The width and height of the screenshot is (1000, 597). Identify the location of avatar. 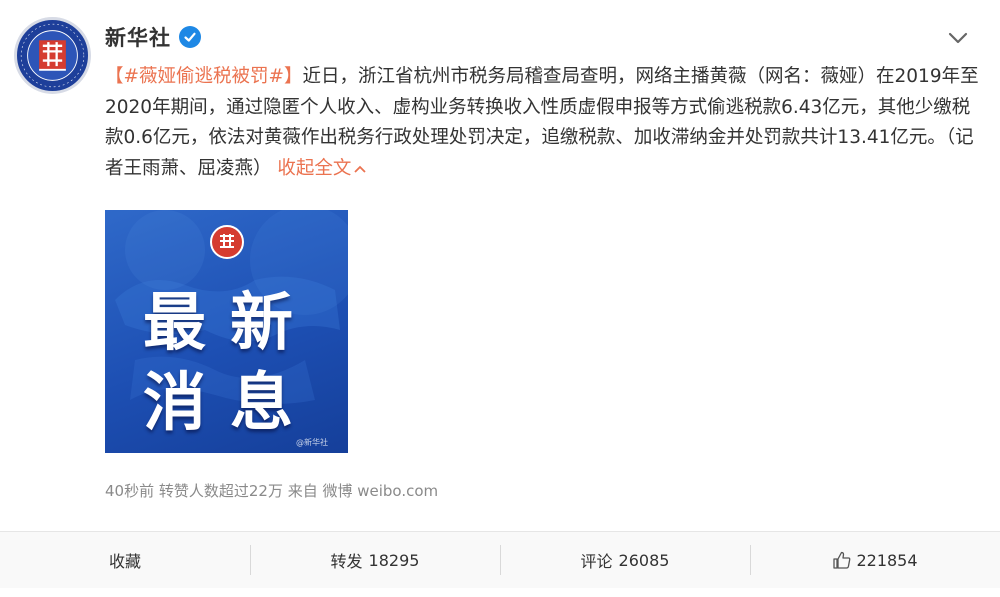
(52, 55).